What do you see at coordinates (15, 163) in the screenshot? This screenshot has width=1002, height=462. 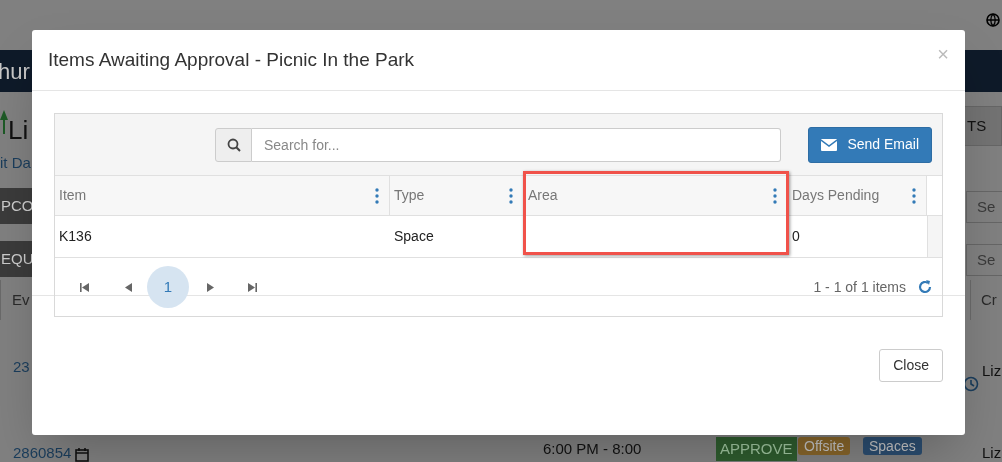 I see `dashboard-link: it Da` at bounding box center [15, 163].